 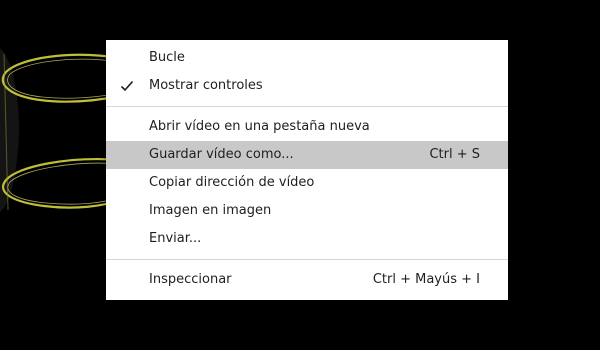 What do you see at coordinates (426, 279) in the screenshot?
I see `menu-item-shortcut: Ctrl + Mayús + I` at bounding box center [426, 279].